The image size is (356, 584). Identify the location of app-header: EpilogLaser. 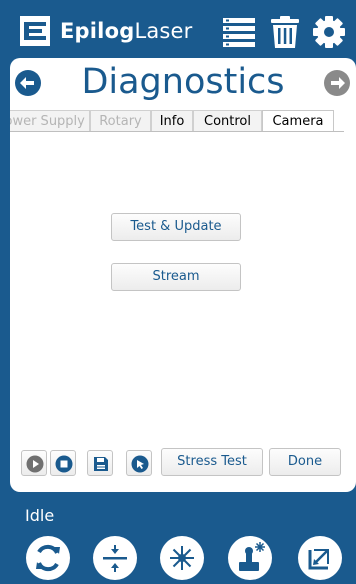
(178, 31).